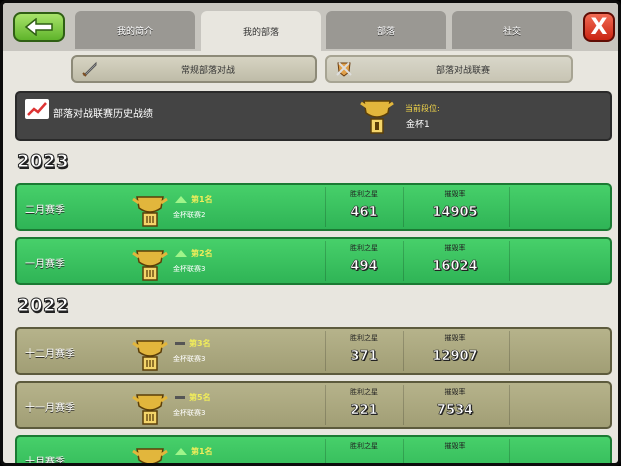 This screenshot has width=621, height=466. What do you see at coordinates (189, 215) in the screenshot?
I see `league-name: 金杯联赛2` at bounding box center [189, 215].